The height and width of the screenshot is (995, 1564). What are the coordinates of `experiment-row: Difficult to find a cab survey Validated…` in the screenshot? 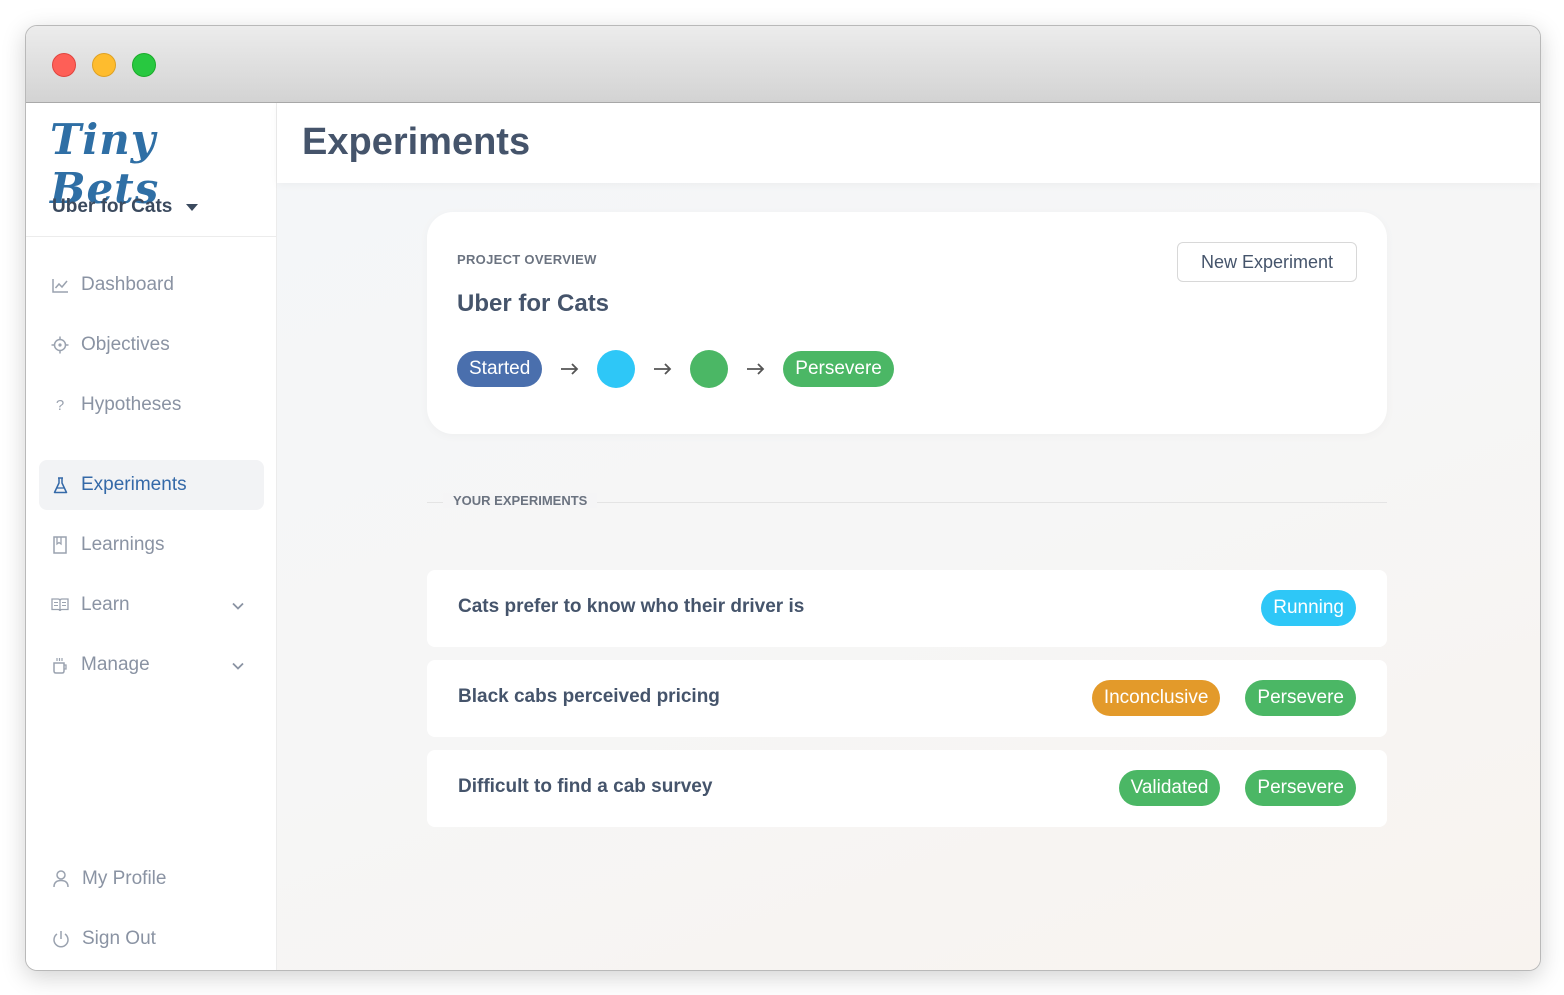 It's located at (907, 788).